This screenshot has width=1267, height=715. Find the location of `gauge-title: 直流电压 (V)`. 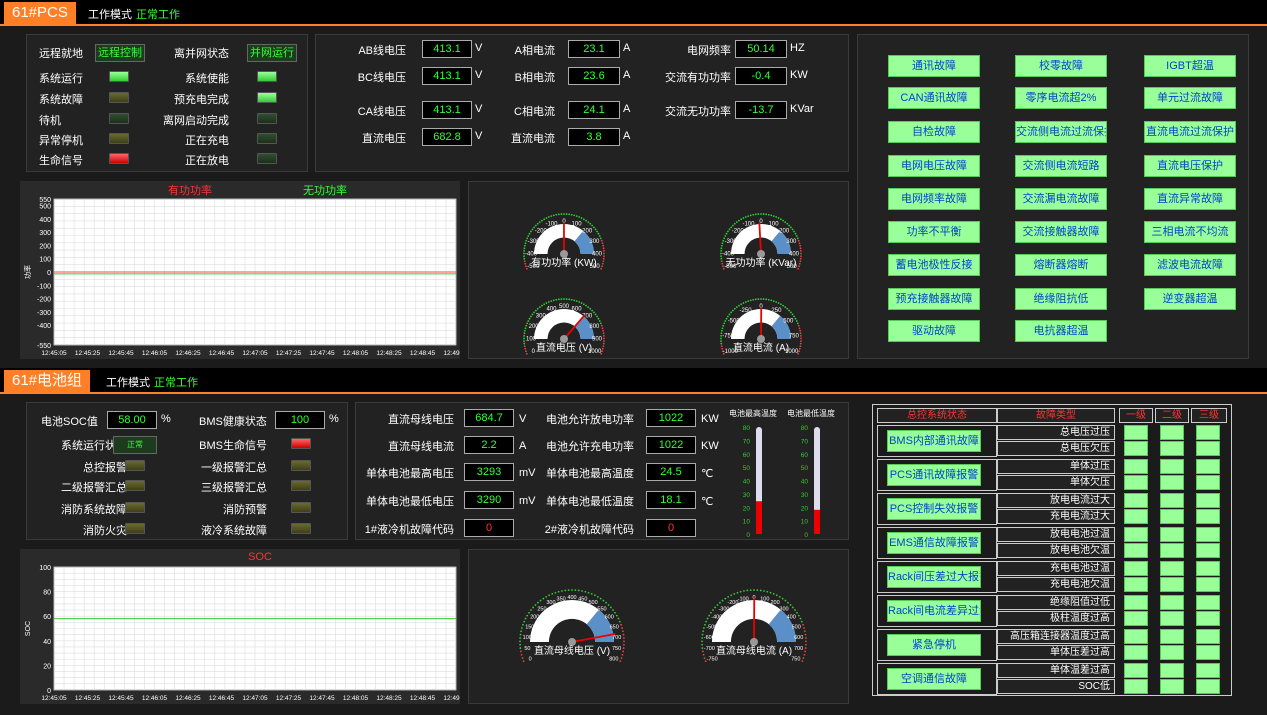

gauge-title: 直流电压 (V) is located at coordinates (564, 347).